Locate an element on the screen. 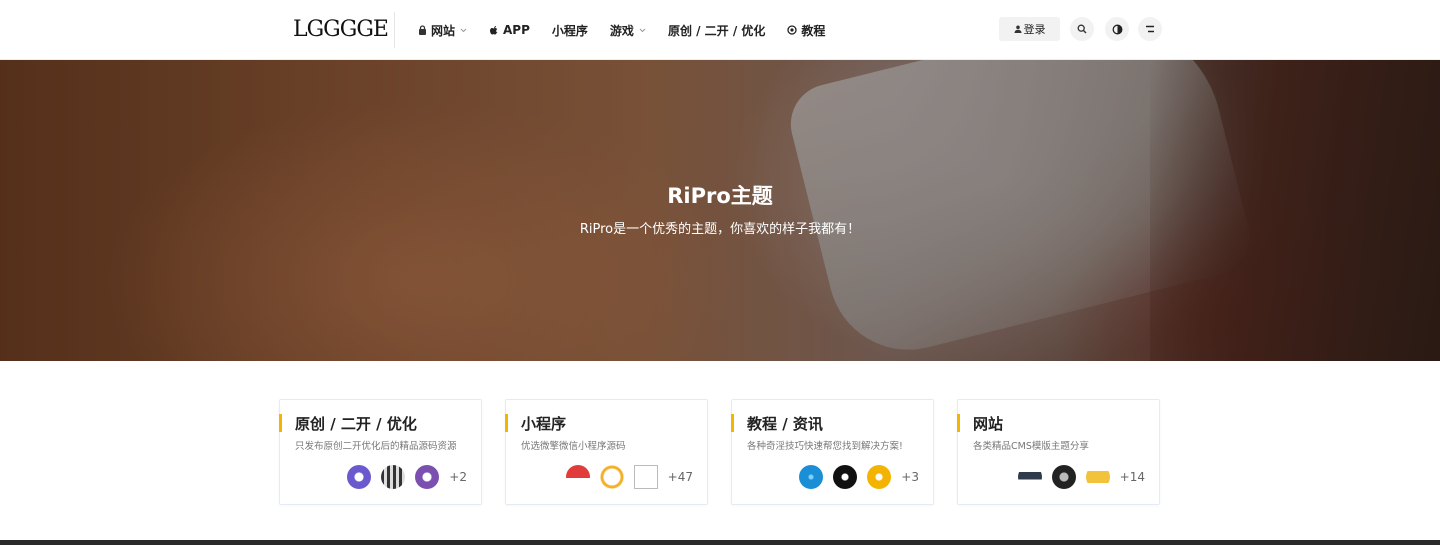 The height and width of the screenshot is (545, 1440). category-card-tutorials: 教程 / 资讯 各种奇淫技巧快速帮您找到解决方案! +3 is located at coordinates (832, 452).